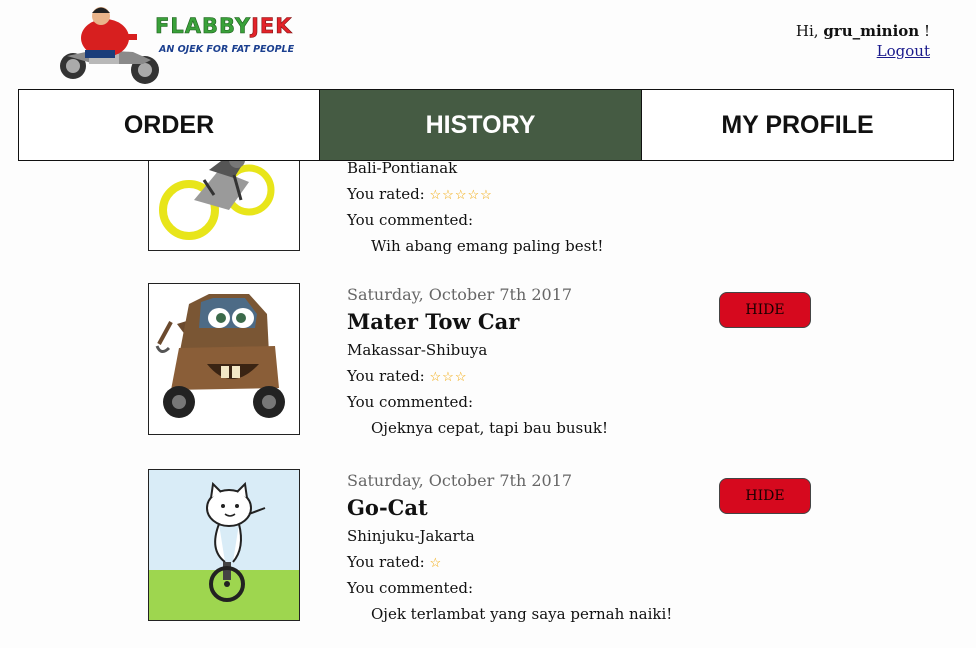 This screenshot has height=648, width=976. I want to click on main-nav: ORDER HISTORY MY PROFILE, so click(486, 125).